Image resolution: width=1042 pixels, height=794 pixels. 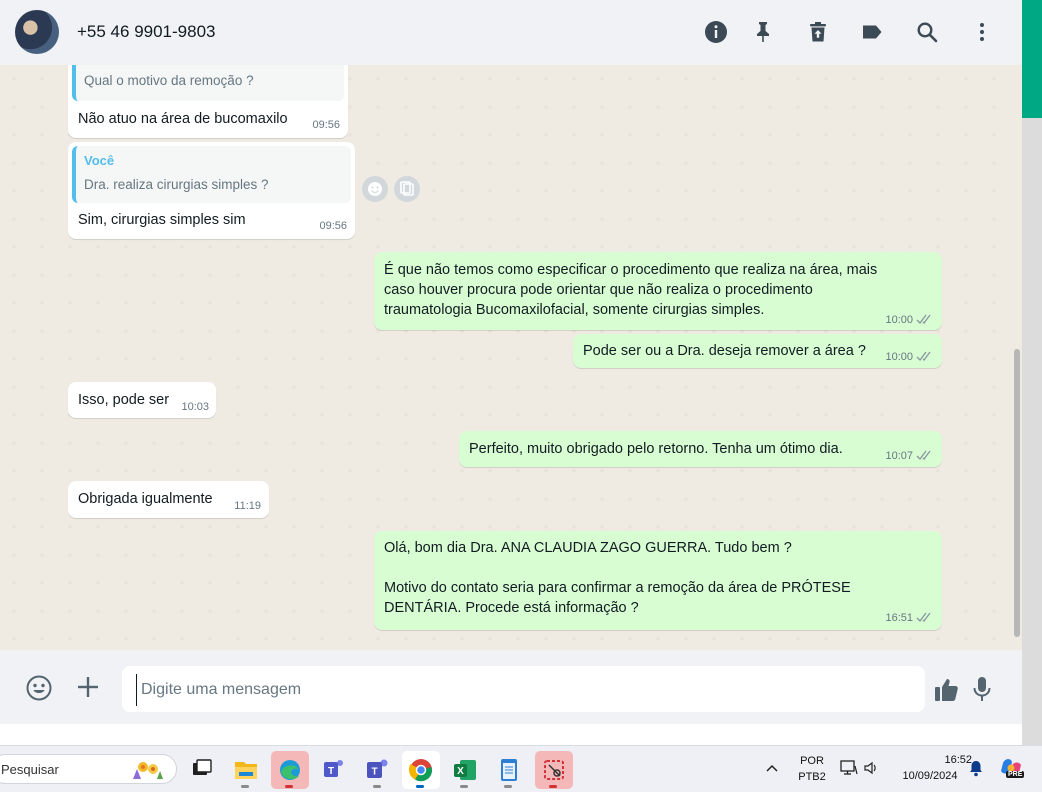 I want to click on notepad-icon, so click(x=509, y=770).